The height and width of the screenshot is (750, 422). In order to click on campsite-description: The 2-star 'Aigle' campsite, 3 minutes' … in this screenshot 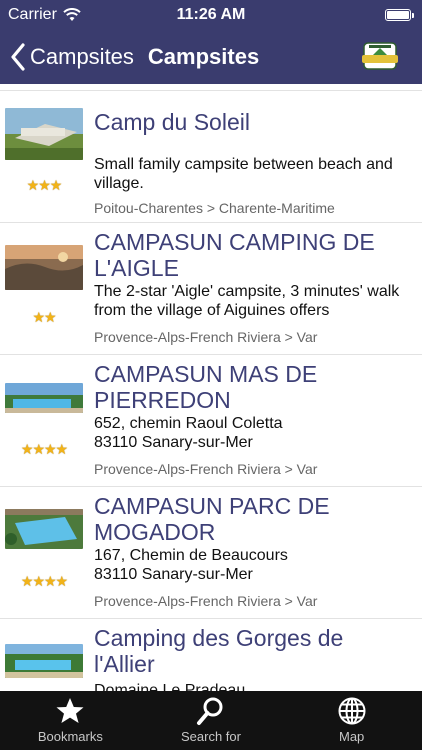, I will do `click(247, 301)`.